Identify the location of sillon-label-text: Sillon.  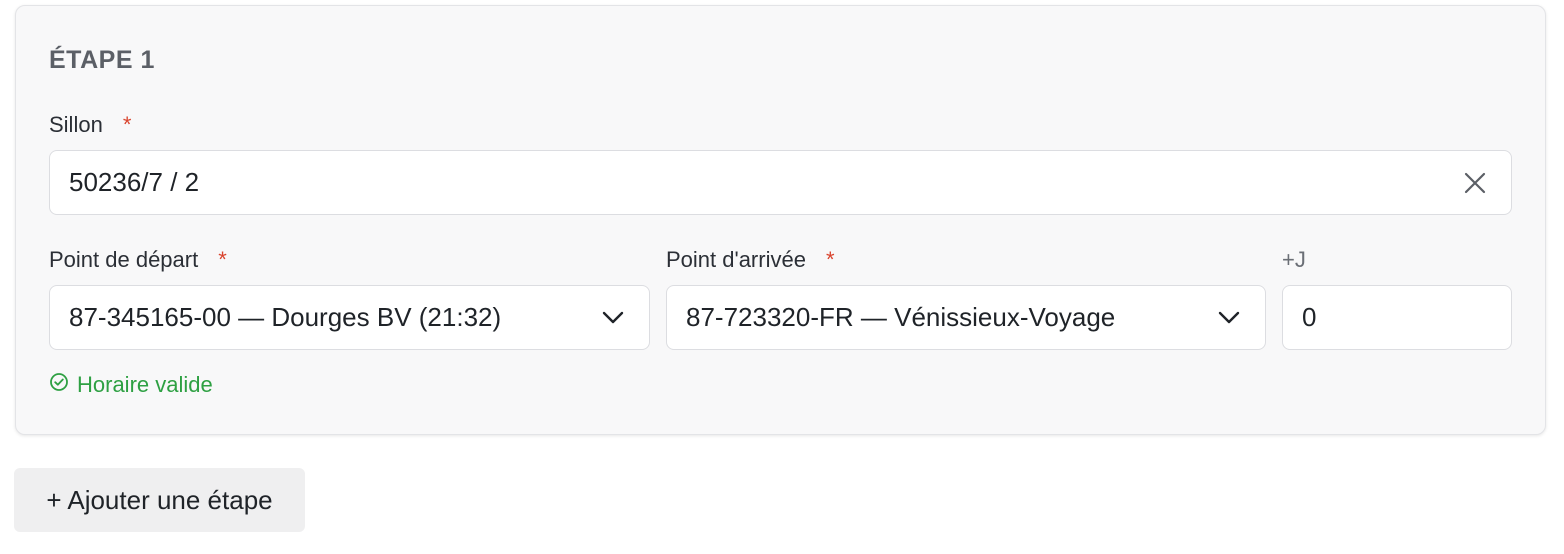
(76, 124).